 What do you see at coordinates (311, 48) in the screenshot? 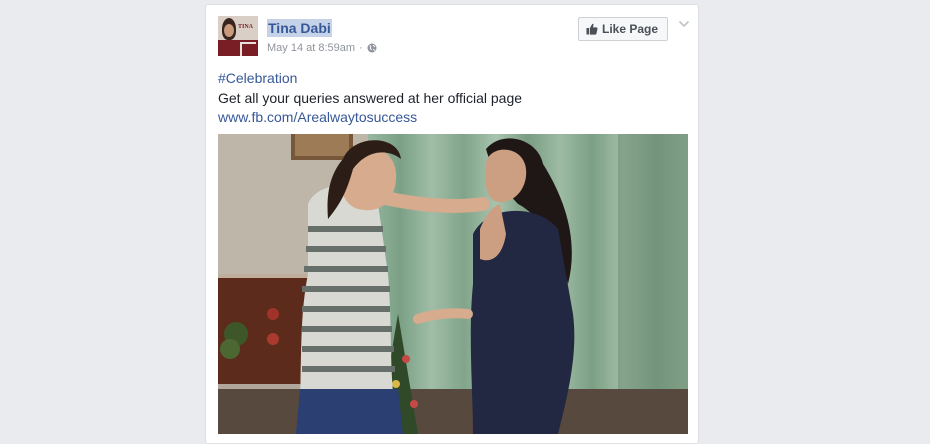
I see `post-timestamp: May 14 at 8:59am` at bounding box center [311, 48].